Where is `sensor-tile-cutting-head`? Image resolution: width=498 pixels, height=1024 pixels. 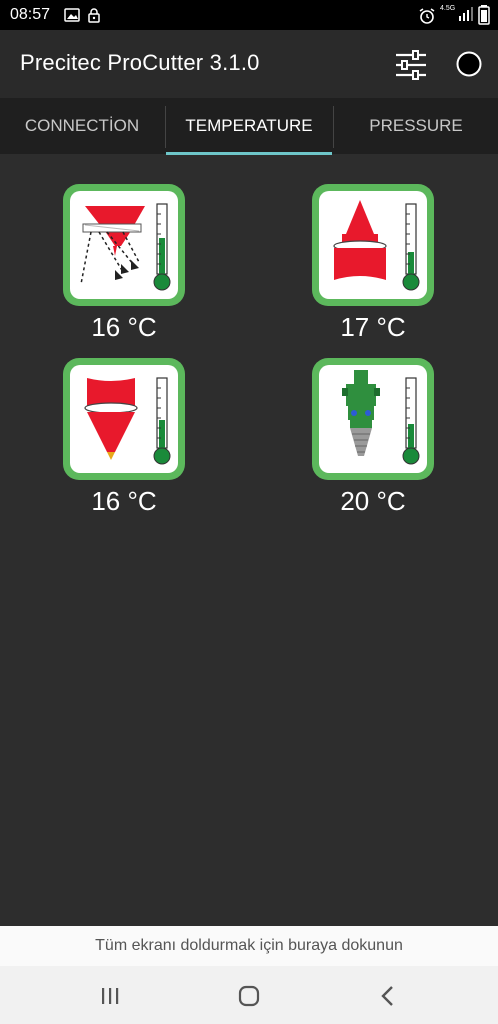
sensor-tile-cutting-head is located at coordinates (373, 419).